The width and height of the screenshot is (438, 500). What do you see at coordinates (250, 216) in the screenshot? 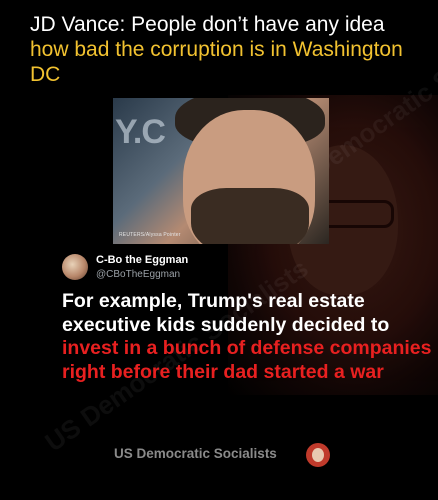
I see `photo-beard` at bounding box center [250, 216].